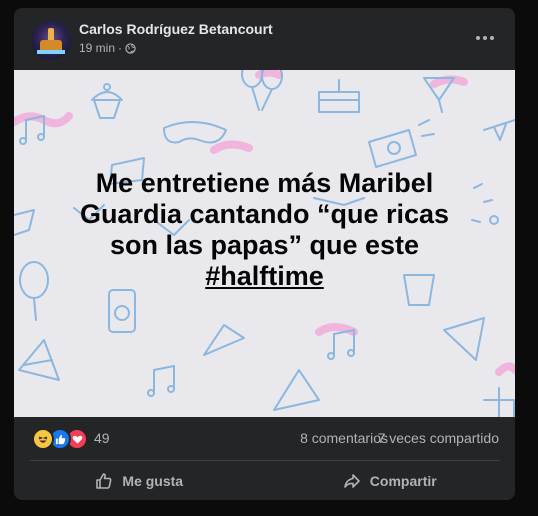 The image size is (538, 516). I want to click on text-line: son las papas” que este, so click(264, 245).